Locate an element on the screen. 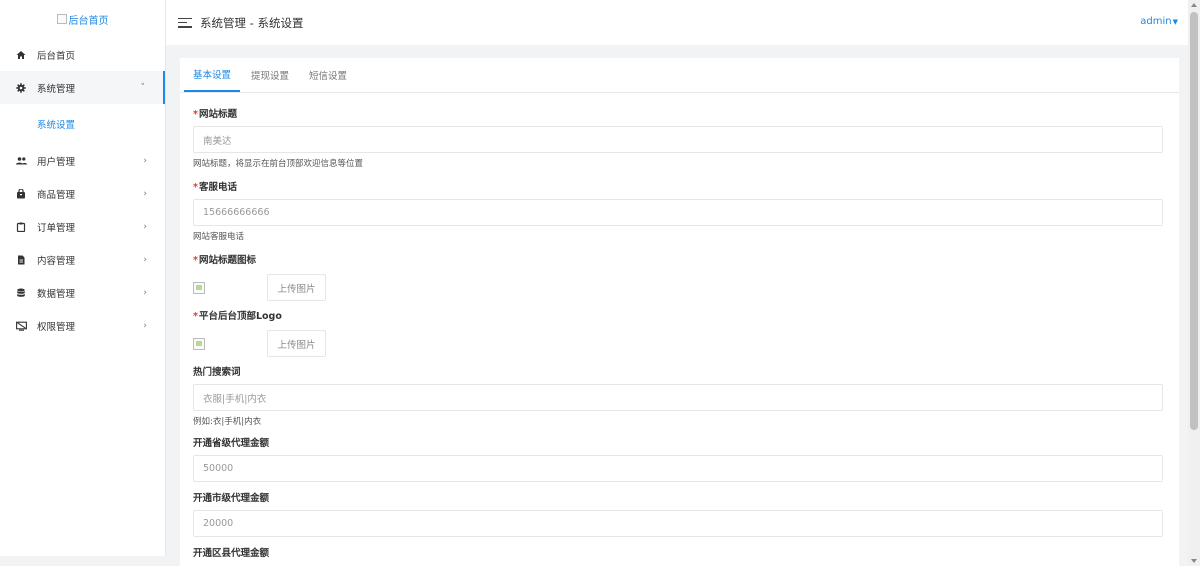  page-title: 系统管理 - 系统设置 is located at coordinates (252, 22).